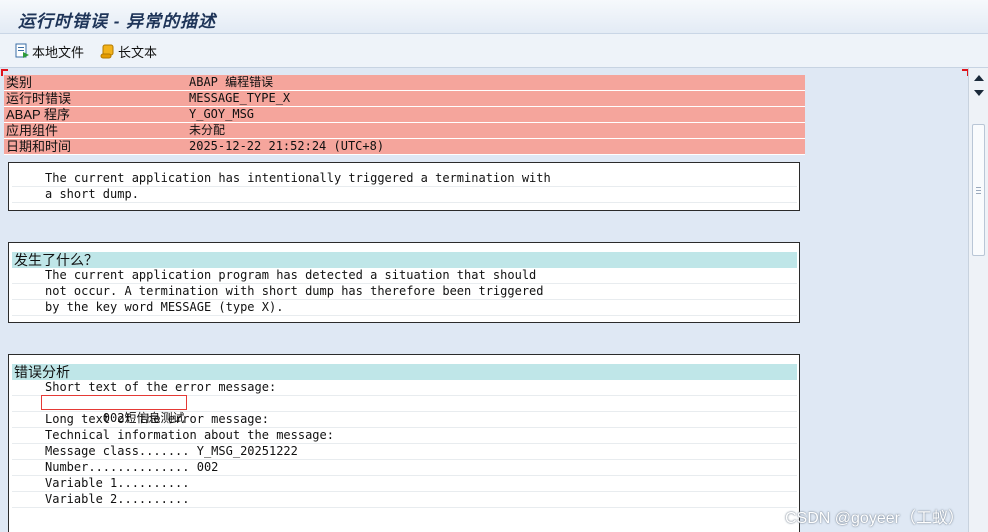  What do you see at coordinates (240, 98) in the screenshot?
I see `header-value: MESSAGE_TYPE_X` at bounding box center [240, 98].